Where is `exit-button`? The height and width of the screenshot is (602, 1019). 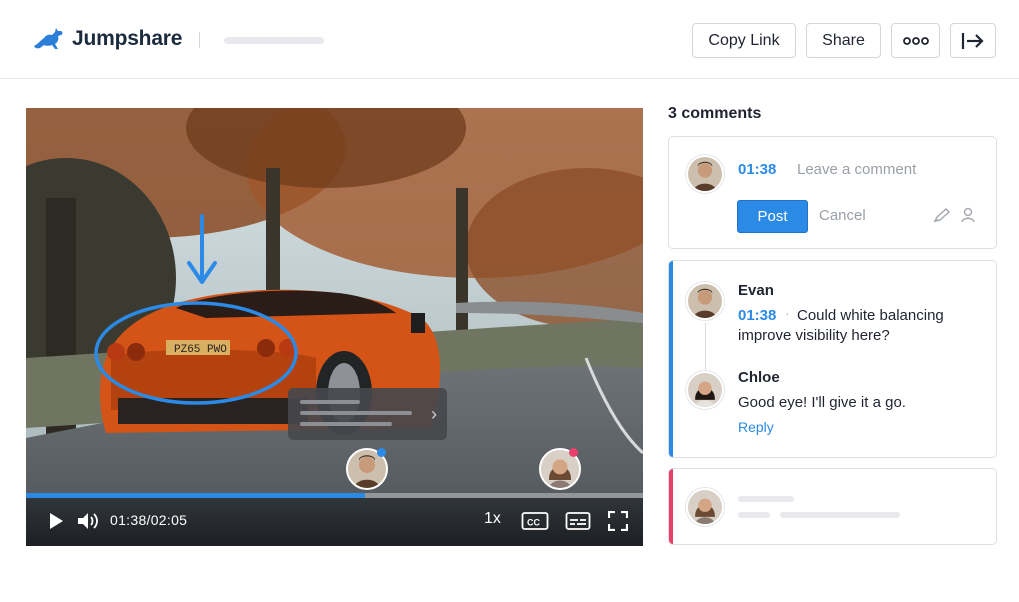
exit-button is located at coordinates (973, 40).